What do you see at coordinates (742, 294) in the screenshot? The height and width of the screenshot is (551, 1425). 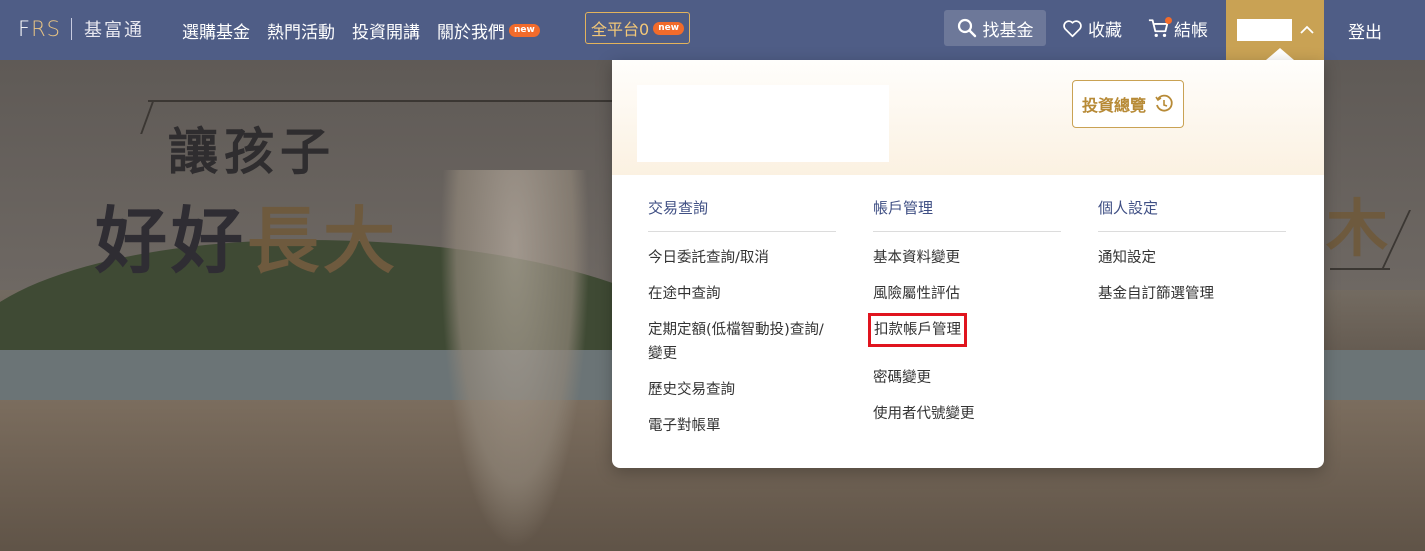 I see `link-in-transit: 在途中查詢` at bounding box center [742, 294].